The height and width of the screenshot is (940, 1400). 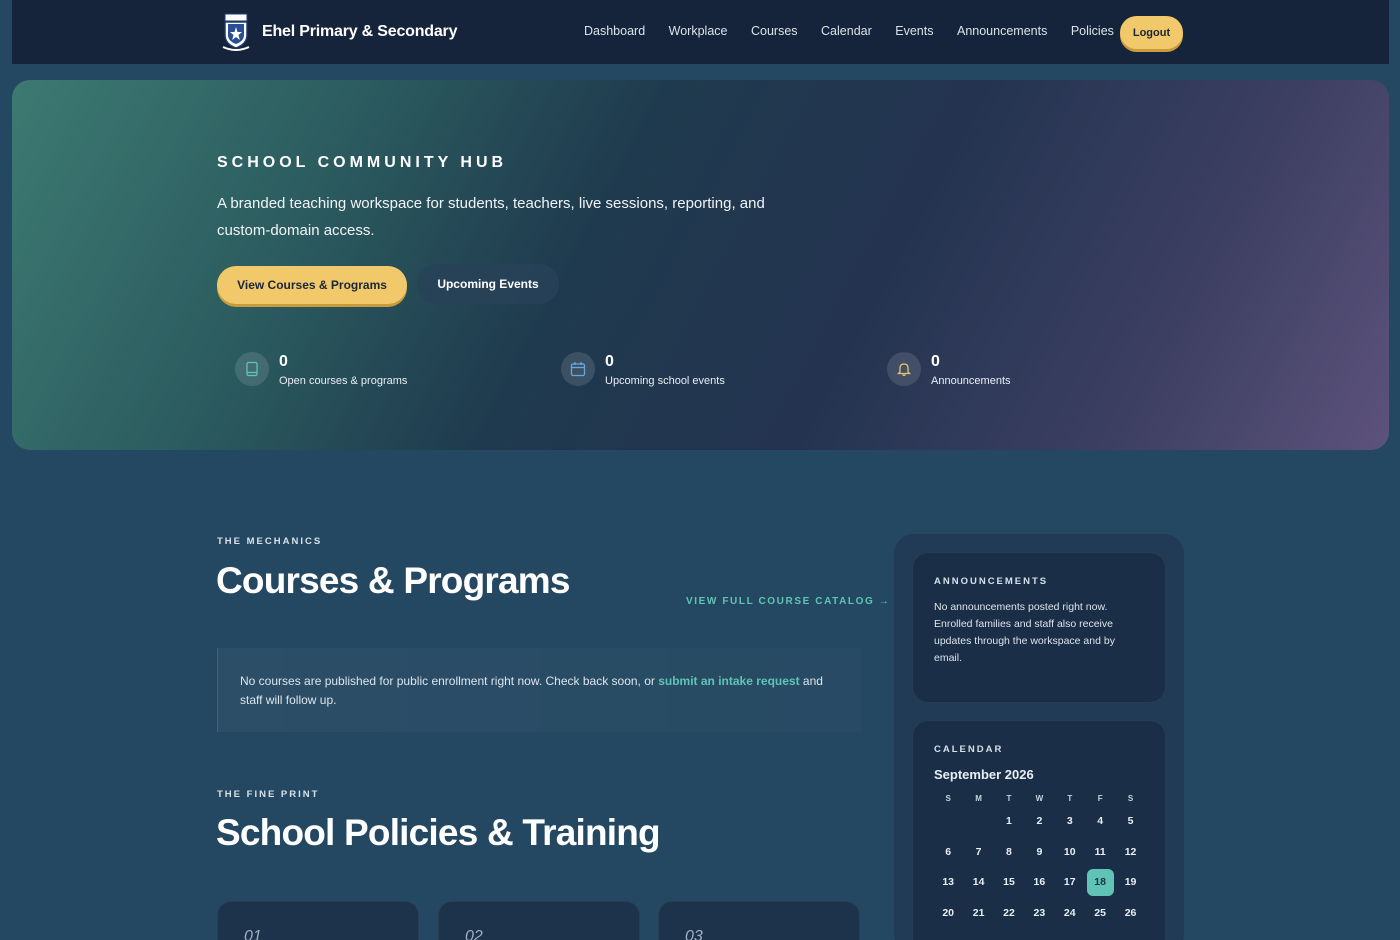 What do you see at coordinates (539, 920) in the screenshot?
I see `policy-card-2: 02` at bounding box center [539, 920].